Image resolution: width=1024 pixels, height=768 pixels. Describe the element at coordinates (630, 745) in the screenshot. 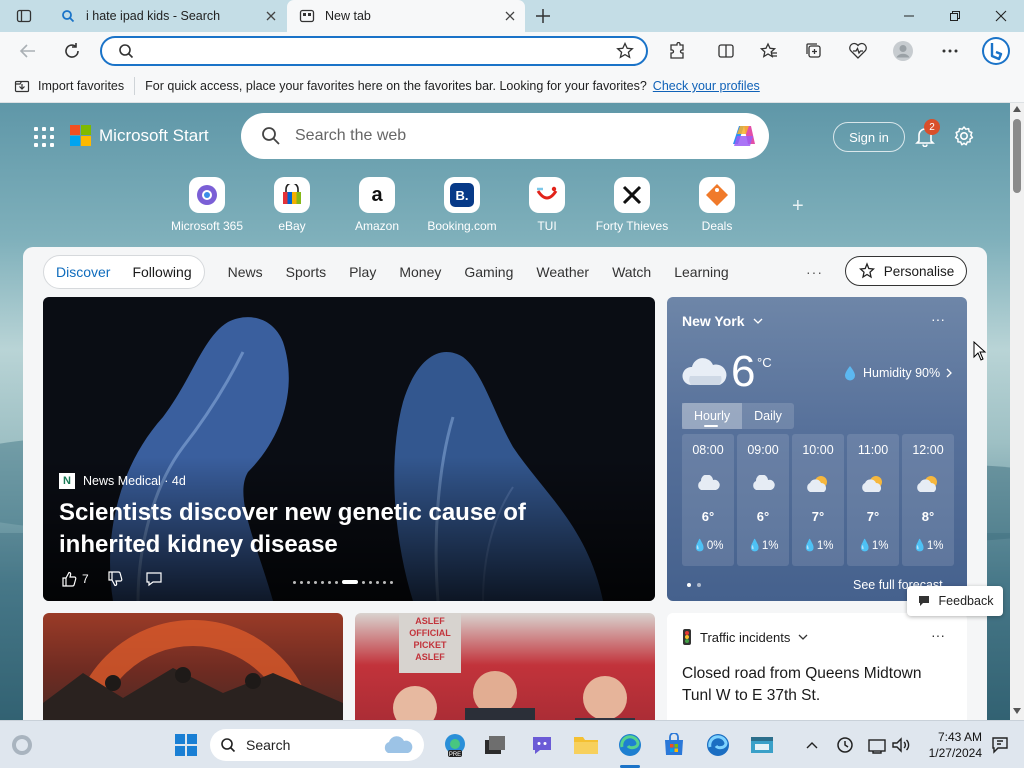

I see `edge-browser-icon` at that location.